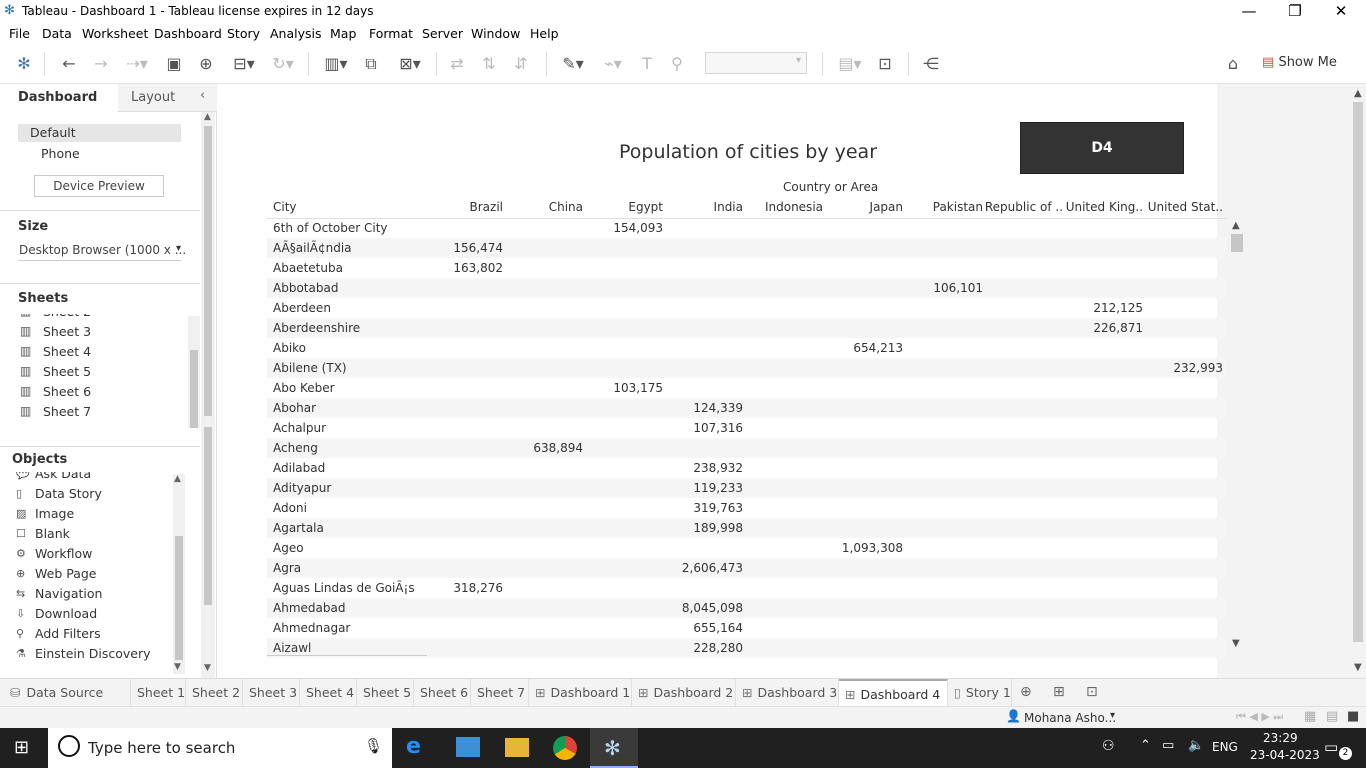 Image resolution: width=1366 pixels, height=768 pixels. I want to click on undo-icon: ←, so click(69, 64).